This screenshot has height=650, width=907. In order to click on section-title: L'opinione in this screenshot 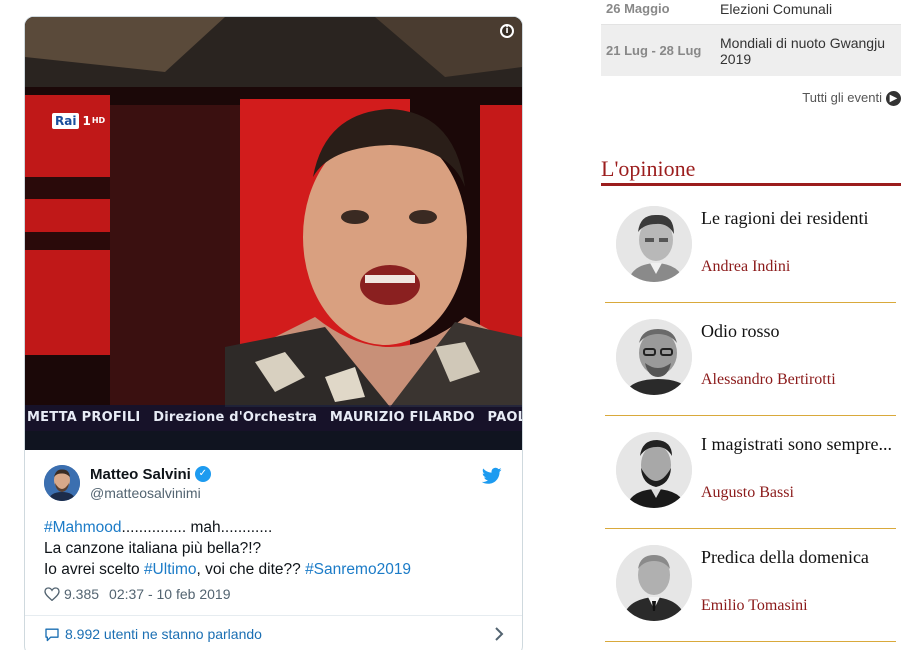, I will do `click(648, 168)`.